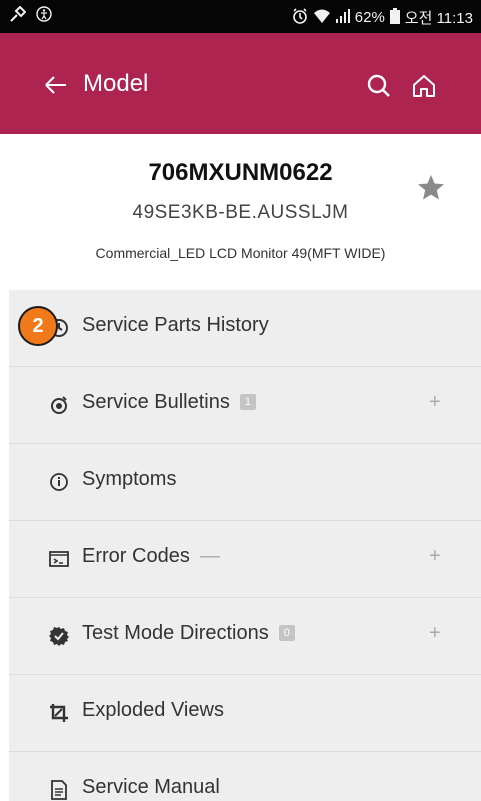 The height and width of the screenshot is (801, 481). What do you see at coordinates (245, 776) in the screenshot?
I see `menu-item-service-manual: Service Manual` at bounding box center [245, 776].